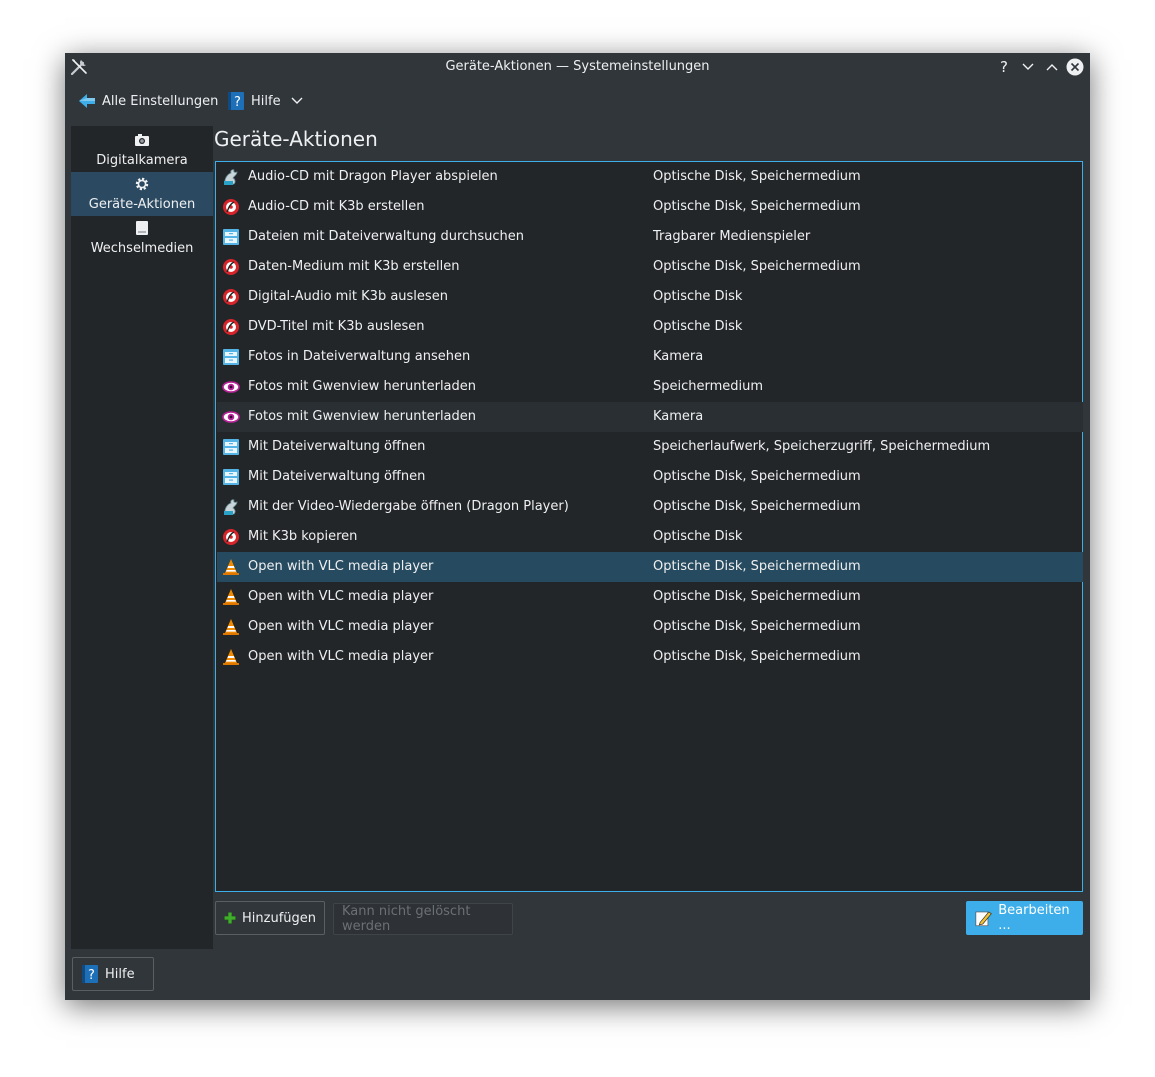 This screenshot has width=1155, height=1077. What do you see at coordinates (732, 236) in the screenshot?
I see `device-types: Tragbarer Medienspieler` at bounding box center [732, 236].